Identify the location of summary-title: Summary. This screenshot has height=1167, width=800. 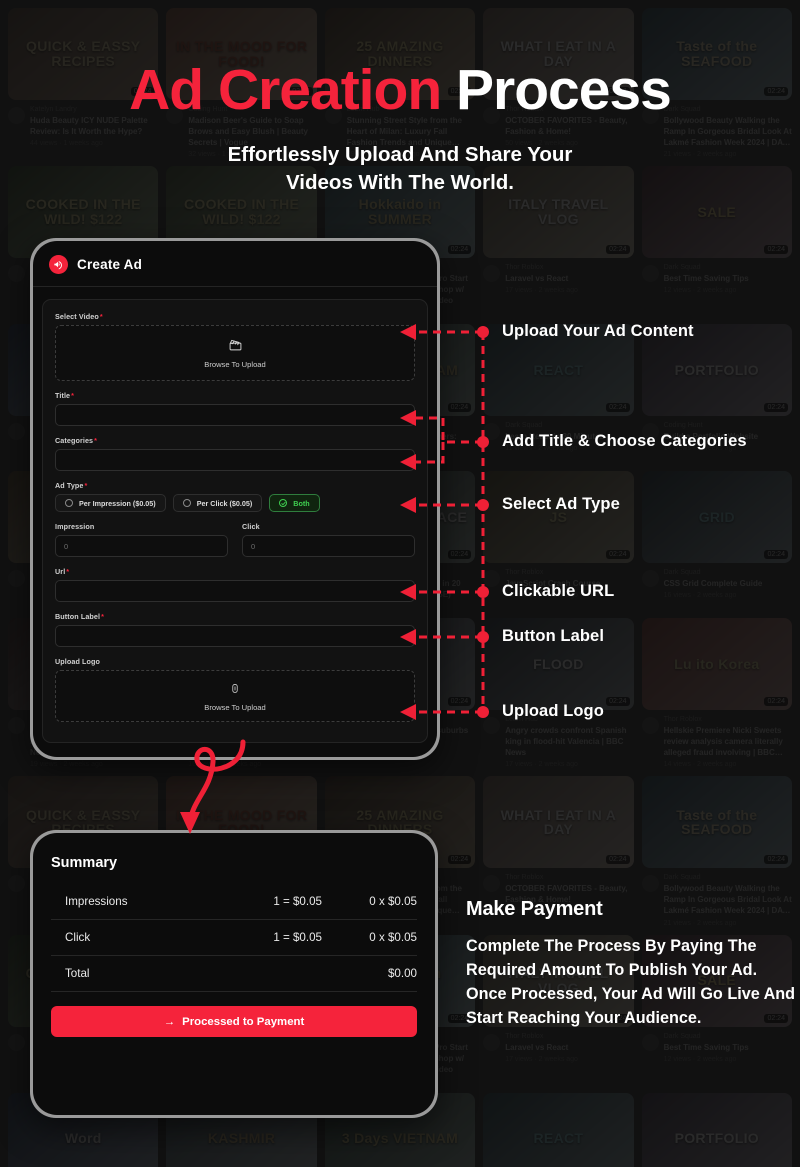
(84, 863).